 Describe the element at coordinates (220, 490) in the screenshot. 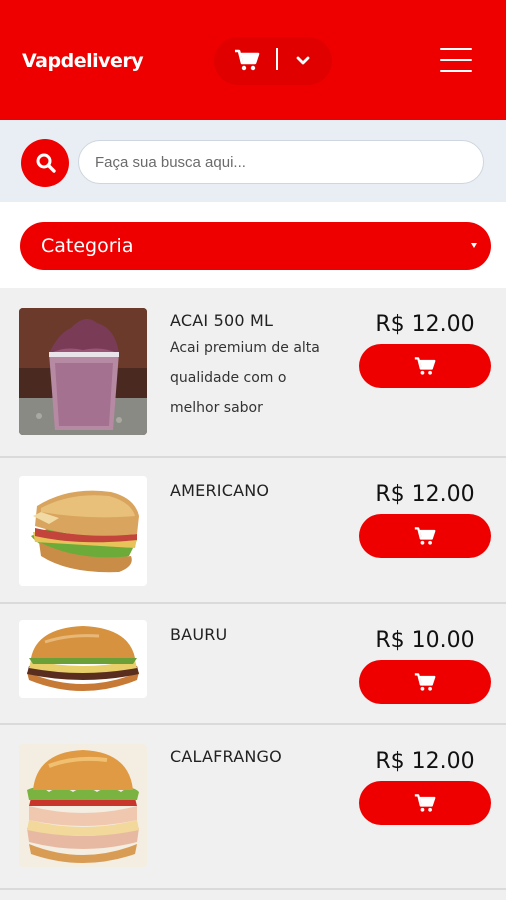

I see `product-name: AMERICANO` at that location.